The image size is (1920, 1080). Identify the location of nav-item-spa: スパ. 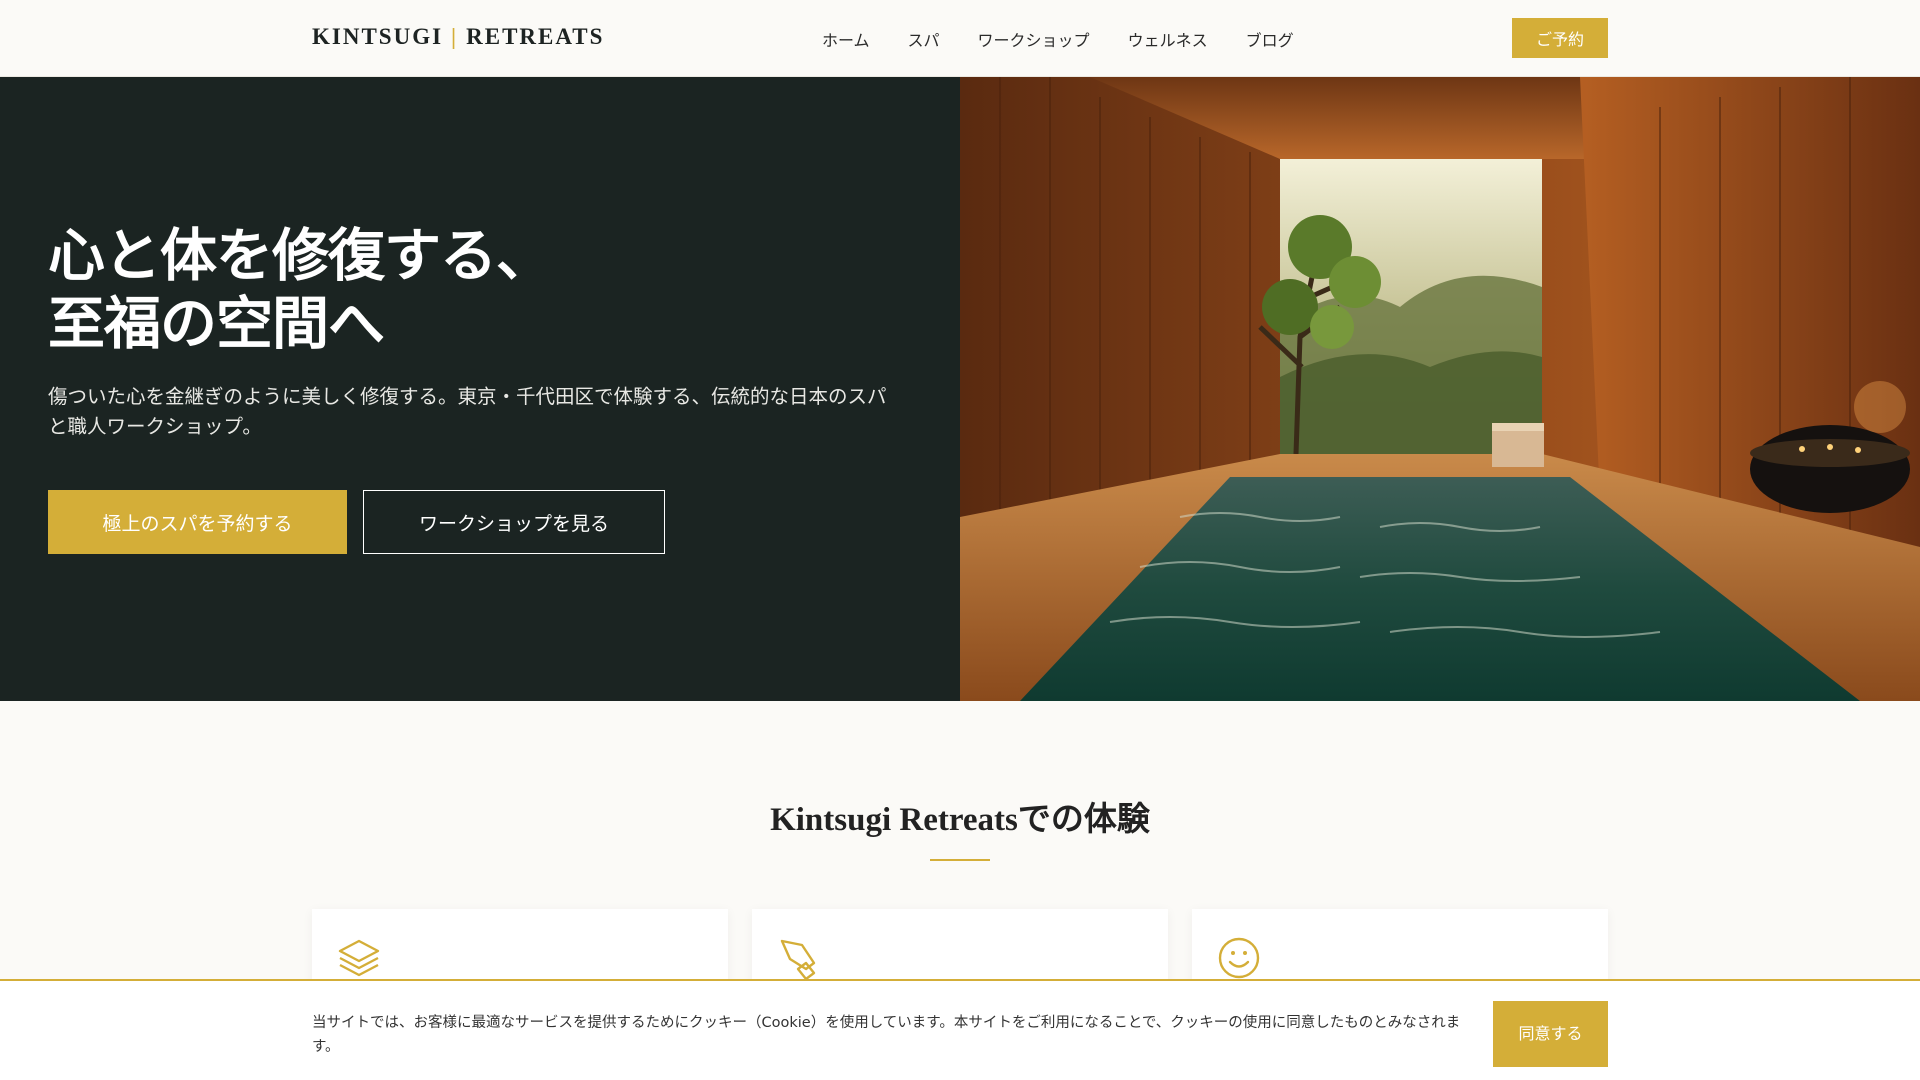
(924, 39).